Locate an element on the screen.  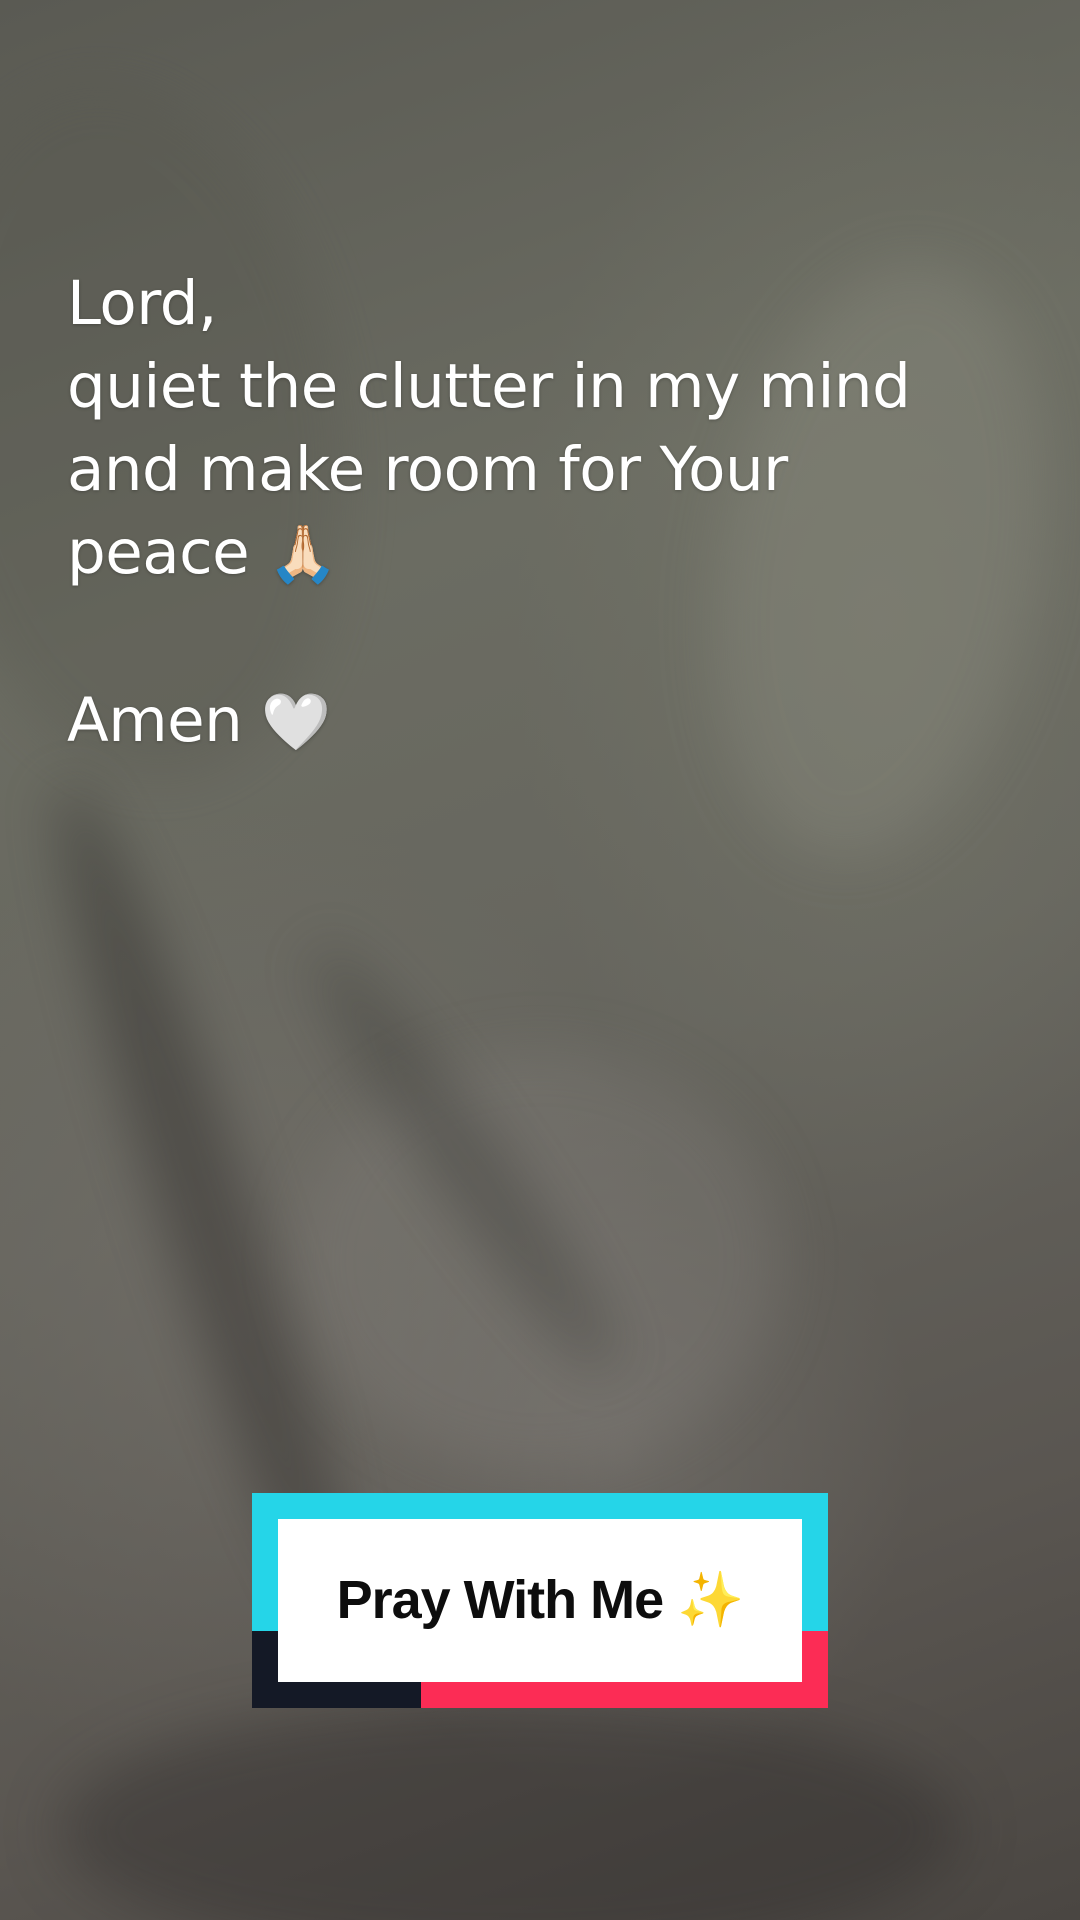
badge-card: Pray With Me ✨ is located at coordinates (540, 1600).